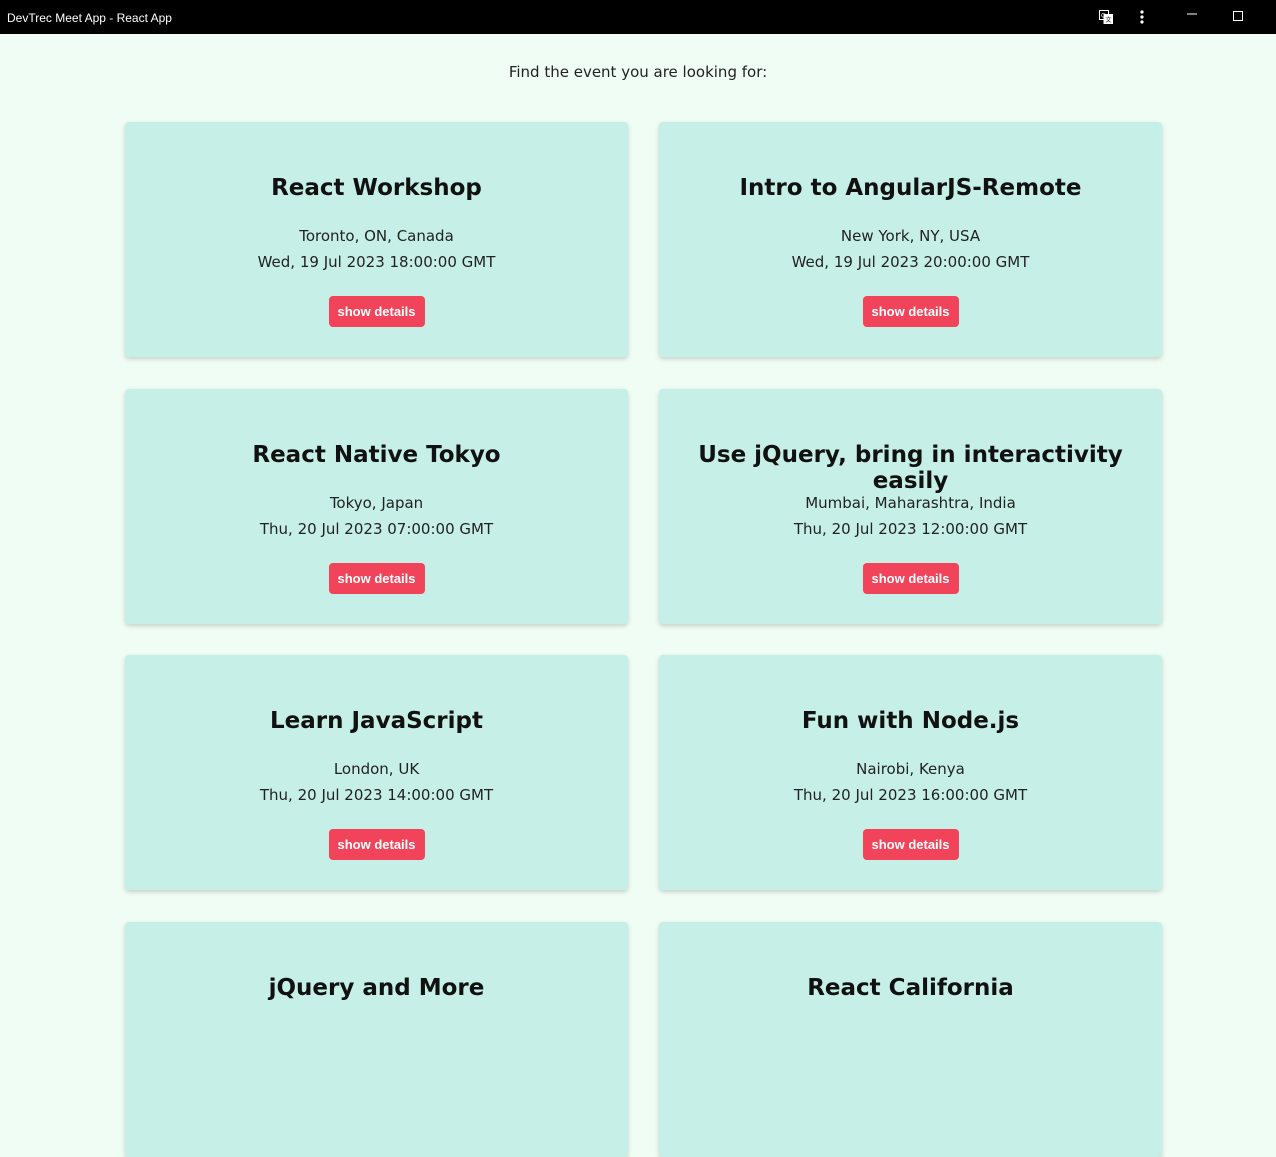 The height and width of the screenshot is (1157, 1276). What do you see at coordinates (376, 721) in the screenshot?
I see `event-title: Learn JavaScript` at bounding box center [376, 721].